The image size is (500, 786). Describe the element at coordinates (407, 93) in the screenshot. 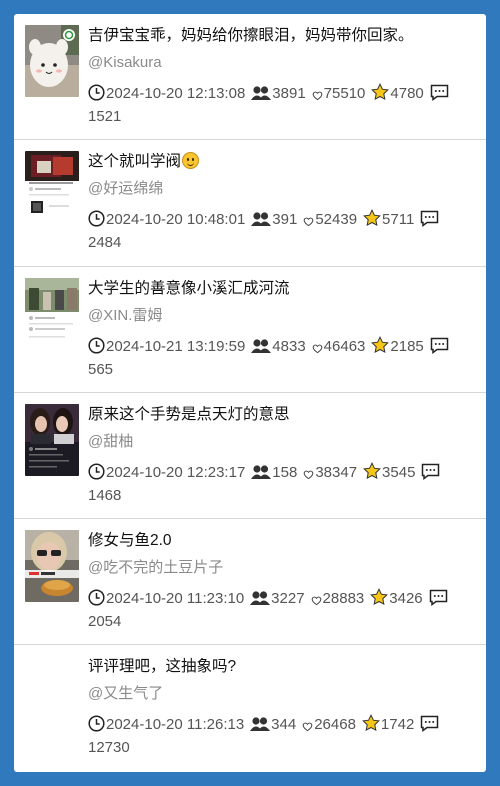

I see `post-stars: 4780` at that location.